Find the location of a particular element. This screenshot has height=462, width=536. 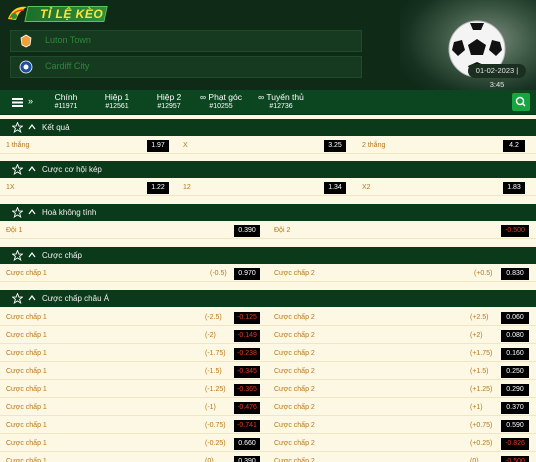

section-header-cuoc-chap: Cược chấp is located at coordinates (268, 255).